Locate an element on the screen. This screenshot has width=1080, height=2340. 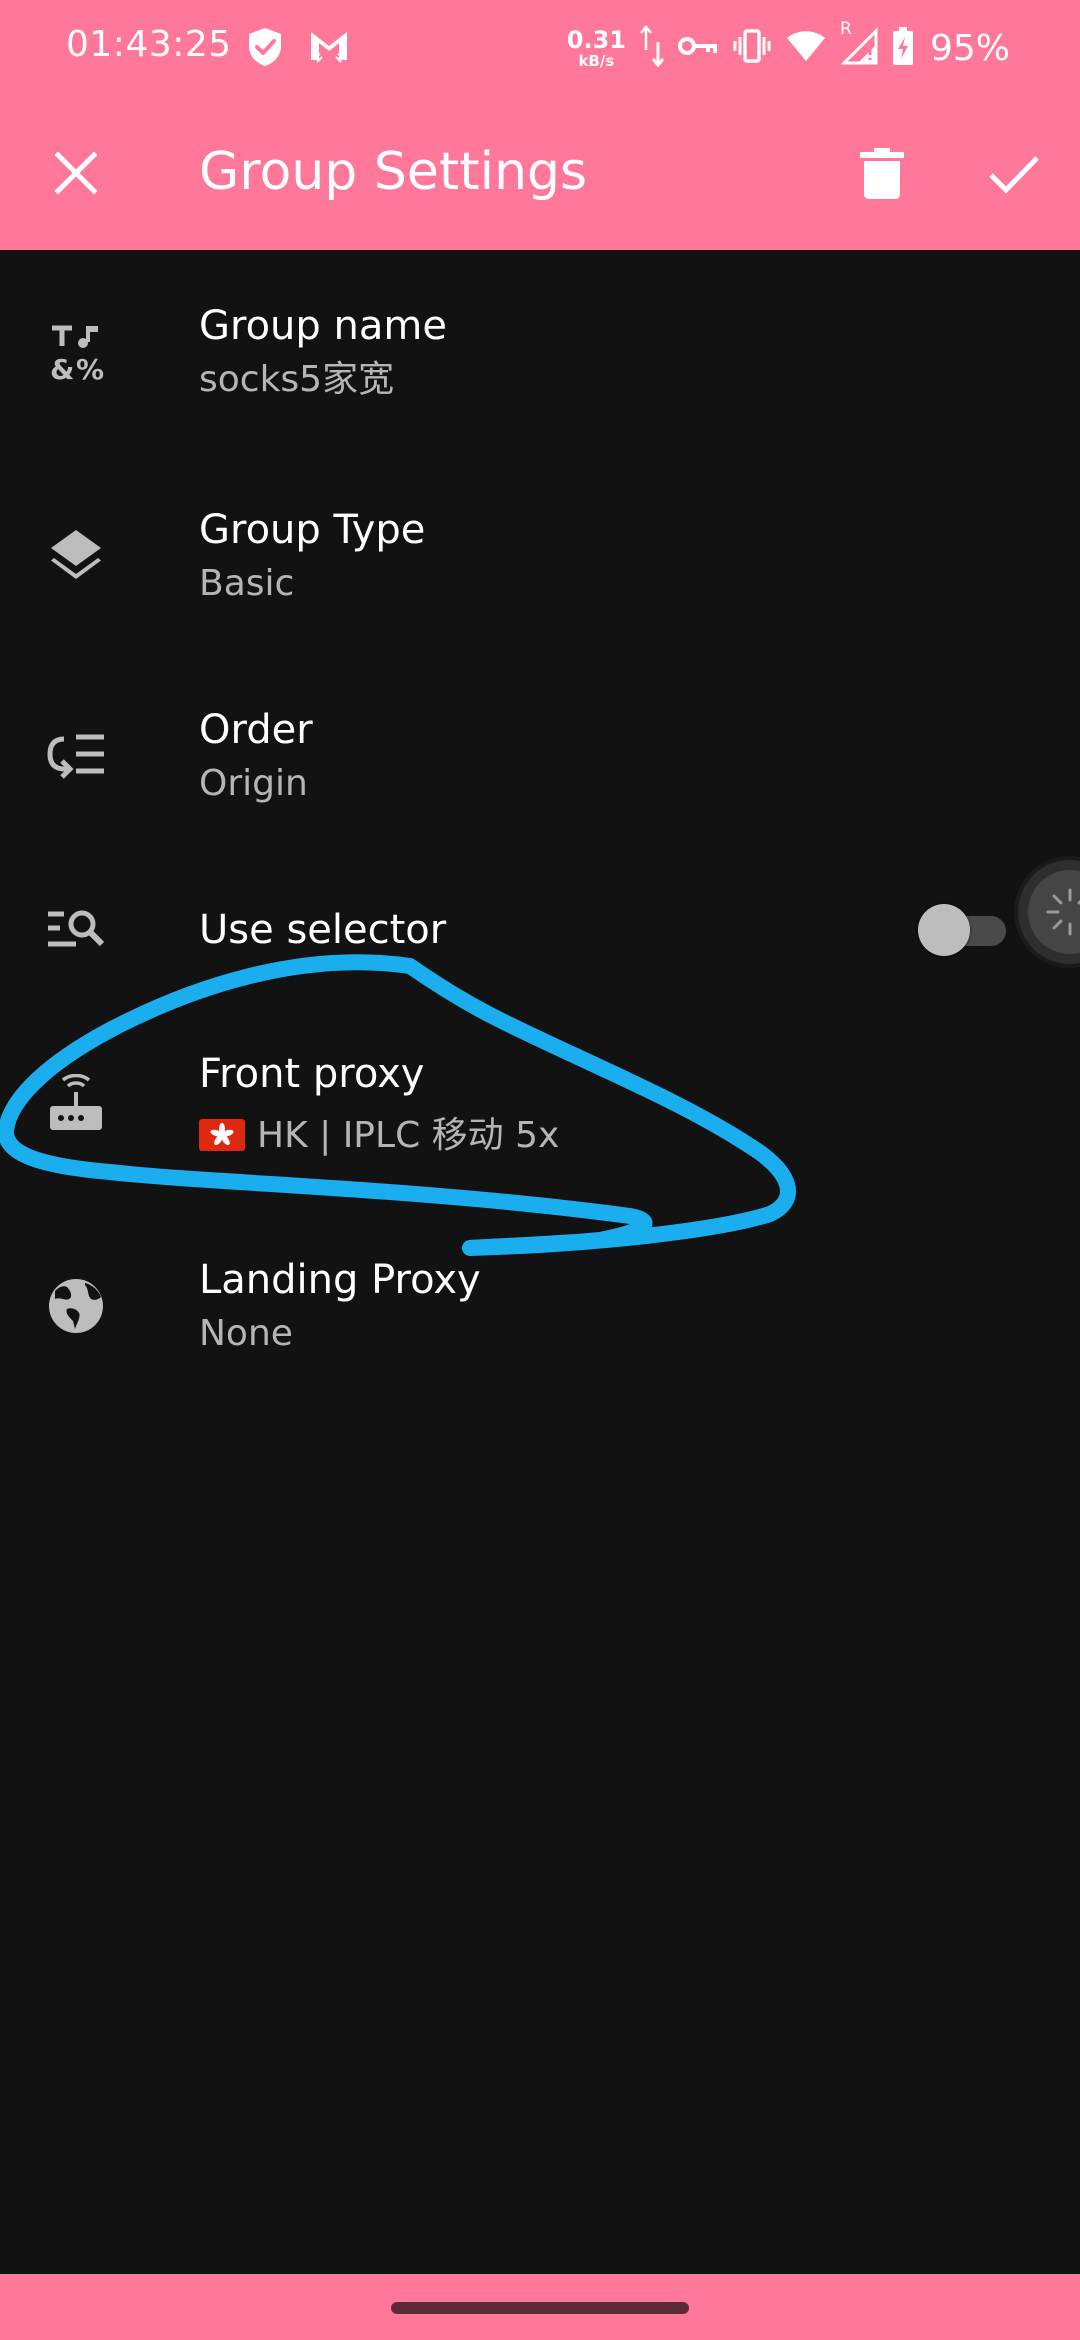
navigation-bar is located at coordinates (540, 2307).